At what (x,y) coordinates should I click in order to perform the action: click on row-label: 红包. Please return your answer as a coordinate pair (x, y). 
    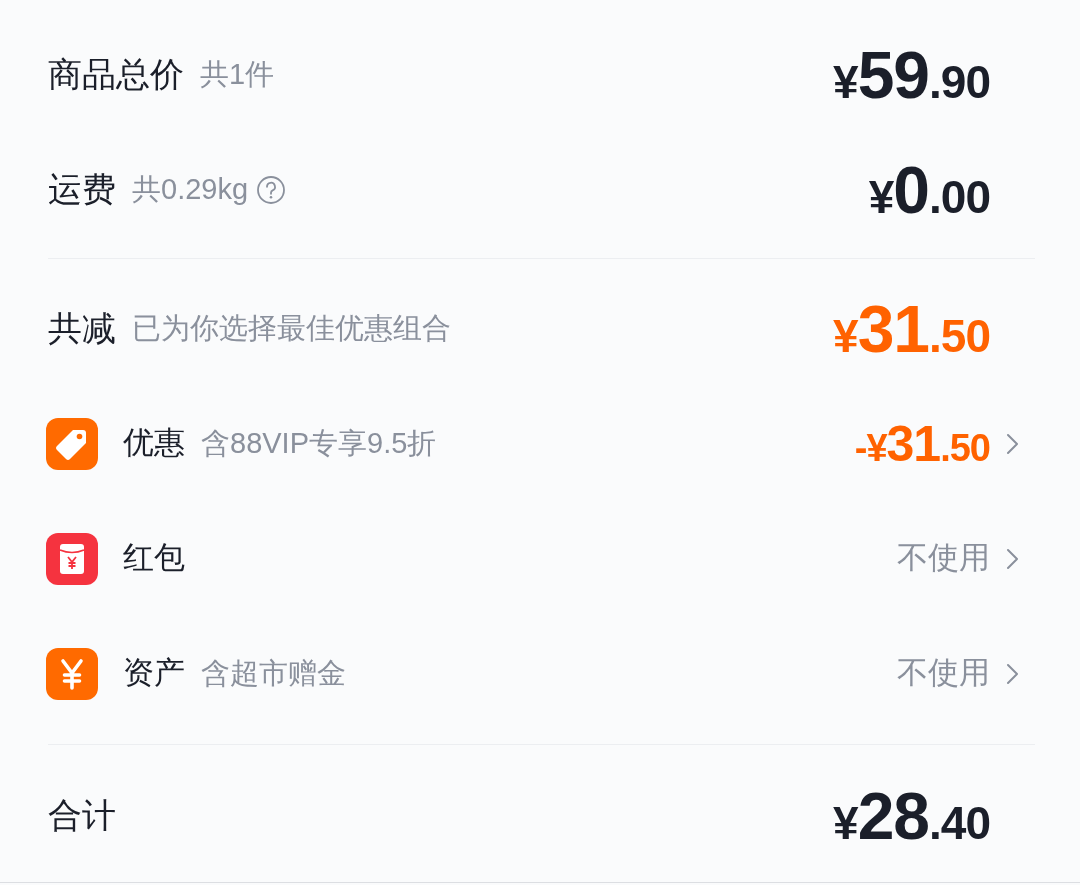
    Looking at the image, I should click on (154, 558).